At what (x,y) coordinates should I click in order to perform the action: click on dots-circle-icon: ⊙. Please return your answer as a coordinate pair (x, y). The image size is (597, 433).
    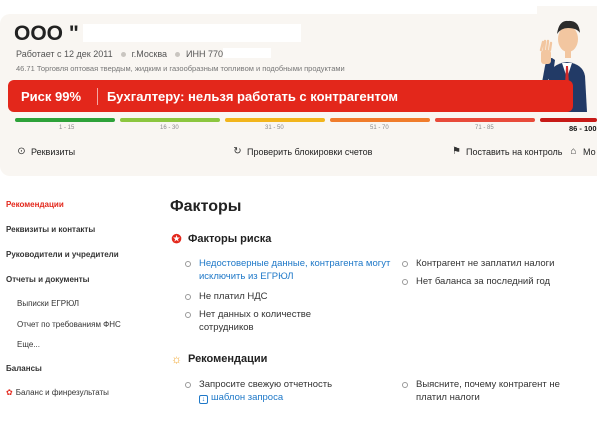
    Looking at the image, I should click on (21, 151).